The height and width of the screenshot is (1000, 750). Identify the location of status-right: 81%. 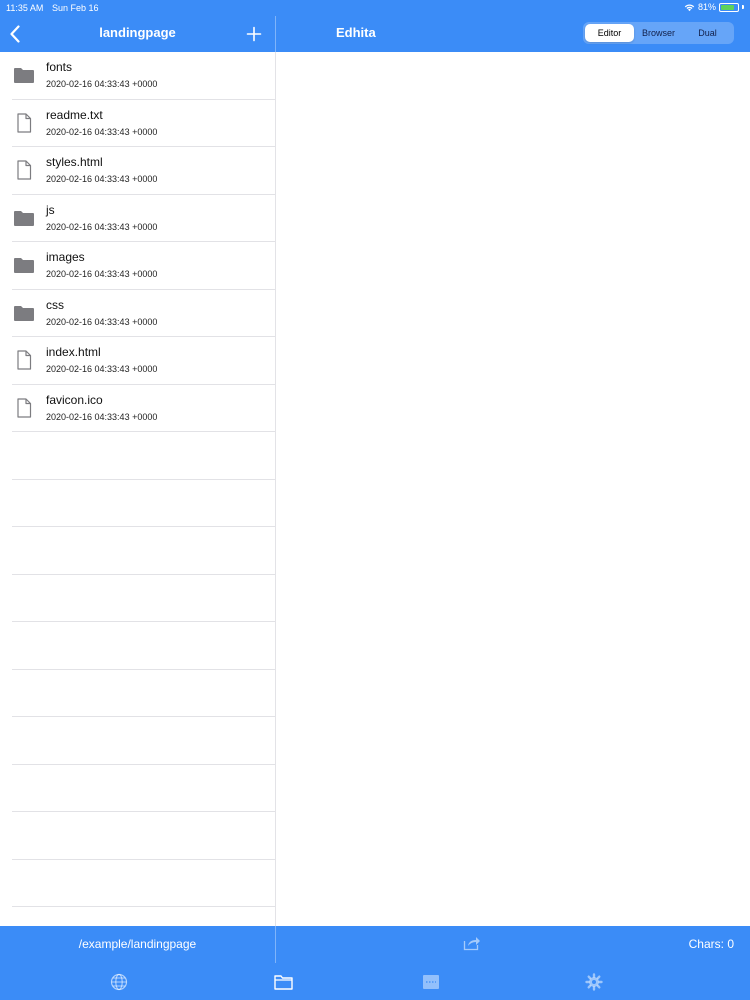
(714, 7).